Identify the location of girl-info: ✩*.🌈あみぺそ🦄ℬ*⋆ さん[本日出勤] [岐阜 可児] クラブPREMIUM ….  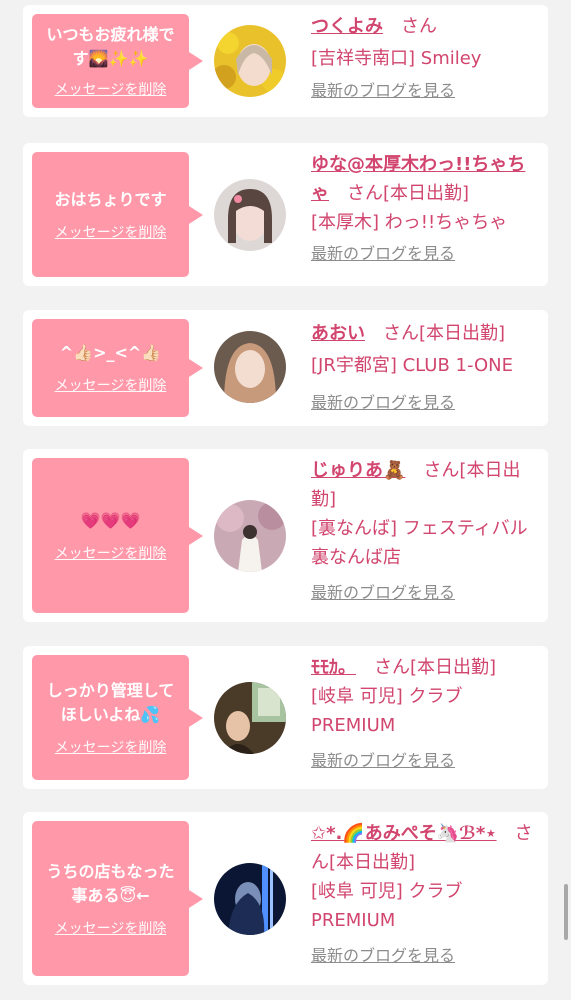
(423, 894).